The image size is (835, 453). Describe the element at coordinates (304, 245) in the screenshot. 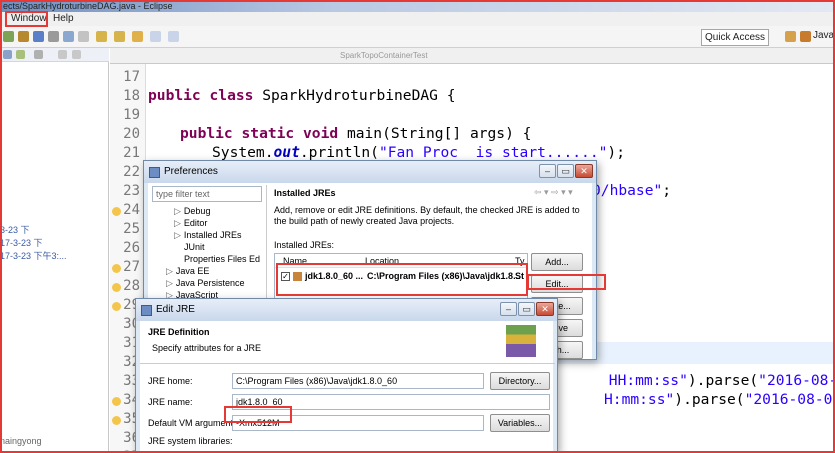

I see `jres-list-label: Installed JREs:` at that location.